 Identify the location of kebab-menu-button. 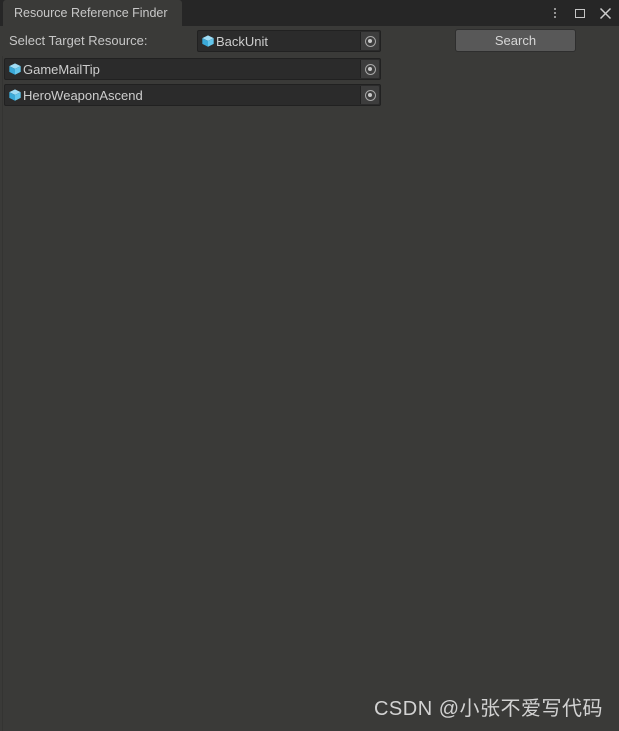
(555, 13).